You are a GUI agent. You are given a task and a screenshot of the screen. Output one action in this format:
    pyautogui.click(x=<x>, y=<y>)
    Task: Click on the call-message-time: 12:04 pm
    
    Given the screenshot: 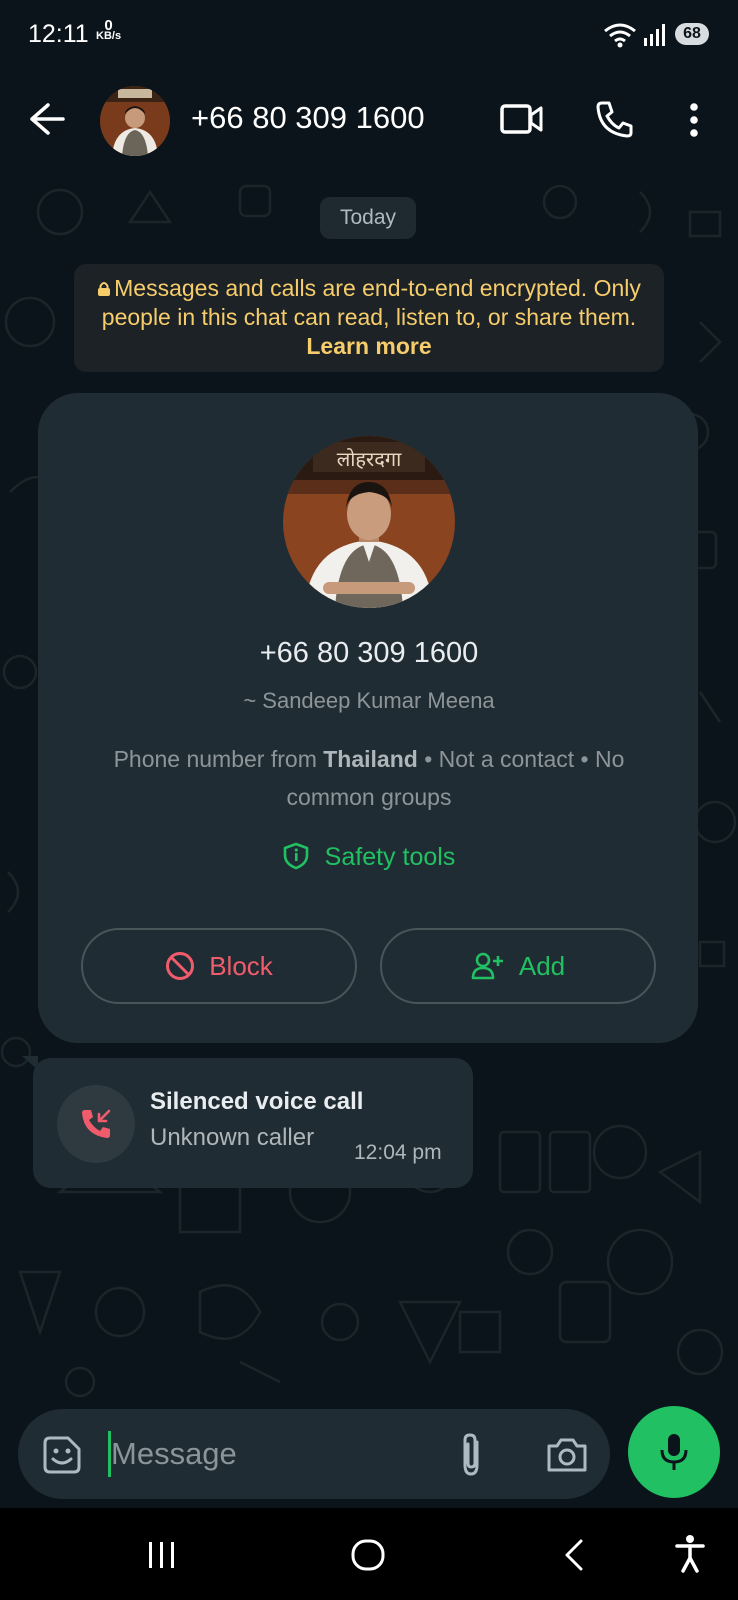 What is the action you would take?
    pyautogui.click(x=398, y=1152)
    